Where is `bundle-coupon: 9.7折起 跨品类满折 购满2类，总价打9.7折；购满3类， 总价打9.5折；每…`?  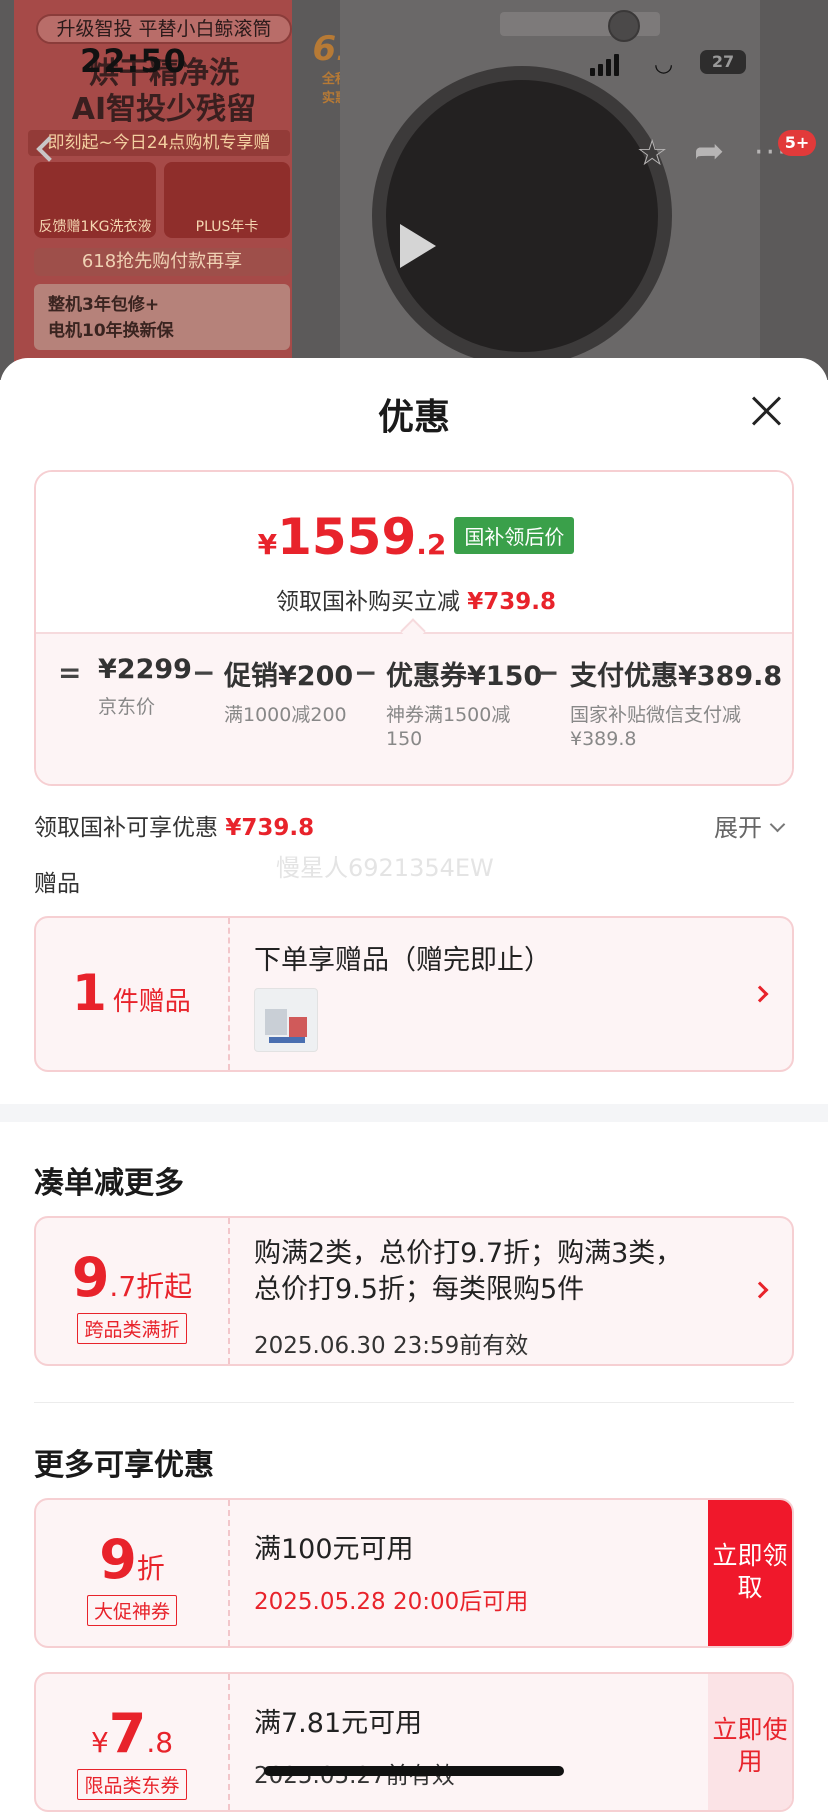 bundle-coupon: 9.7折起 跨品类满折 购满2类，总价打9.7折；购满3类， 总价打9.5折；每… is located at coordinates (414, 1291).